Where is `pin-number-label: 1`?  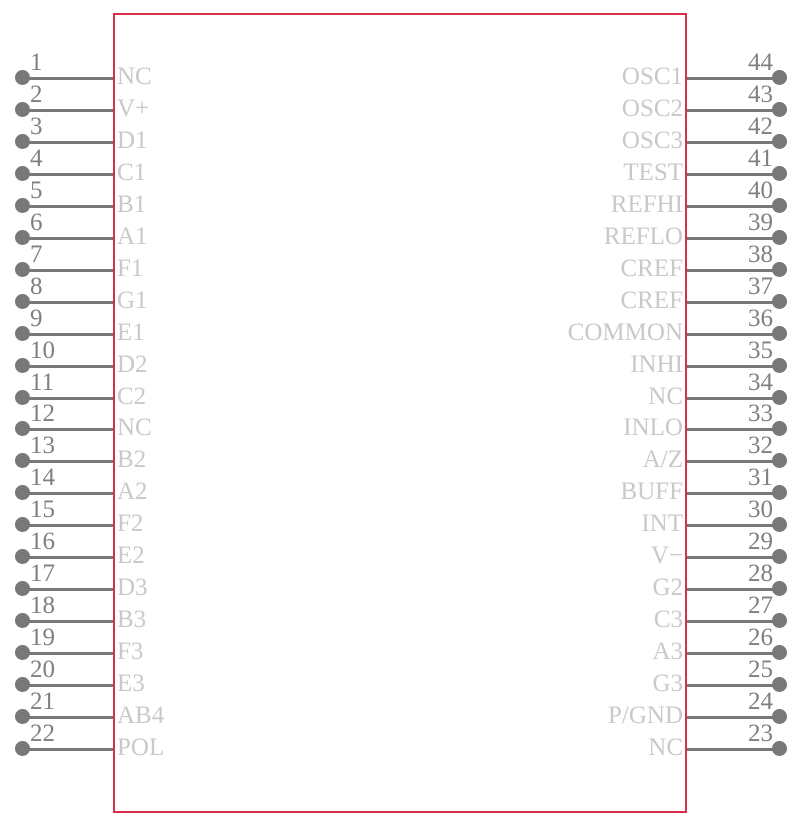 pin-number-label: 1 is located at coordinates (36, 62).